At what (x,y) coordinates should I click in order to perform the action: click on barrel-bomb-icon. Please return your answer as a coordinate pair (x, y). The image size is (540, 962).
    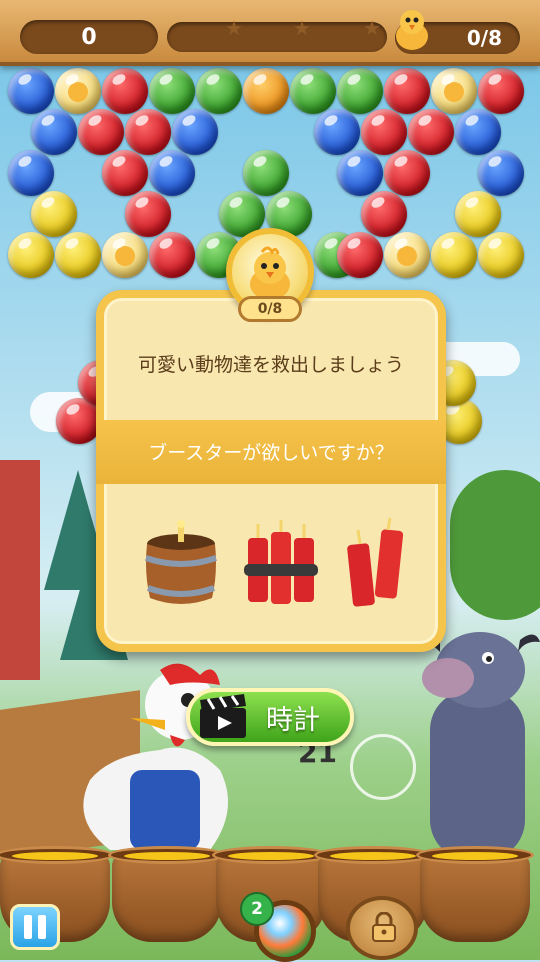
    Looking at the image, I should click on (181, 563).